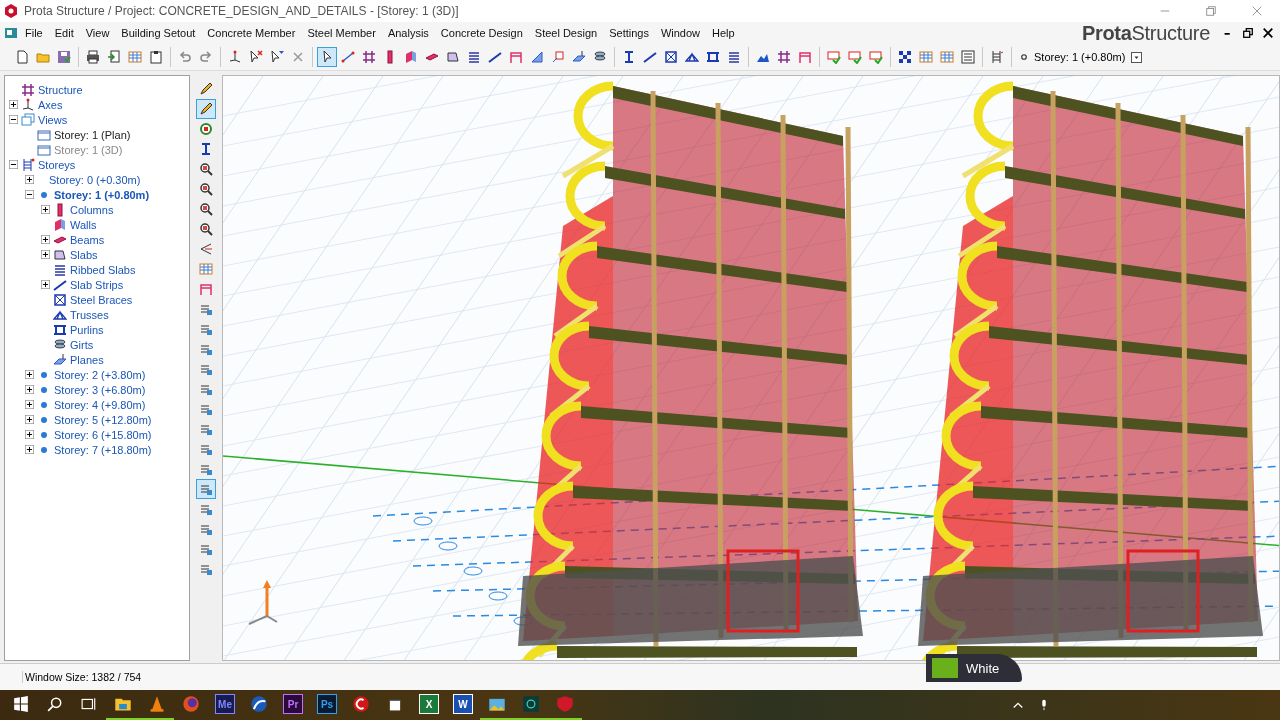 This screenshot has height=720, width=1280. I want to click on menu-item: Steel Member, so click(341, 33).